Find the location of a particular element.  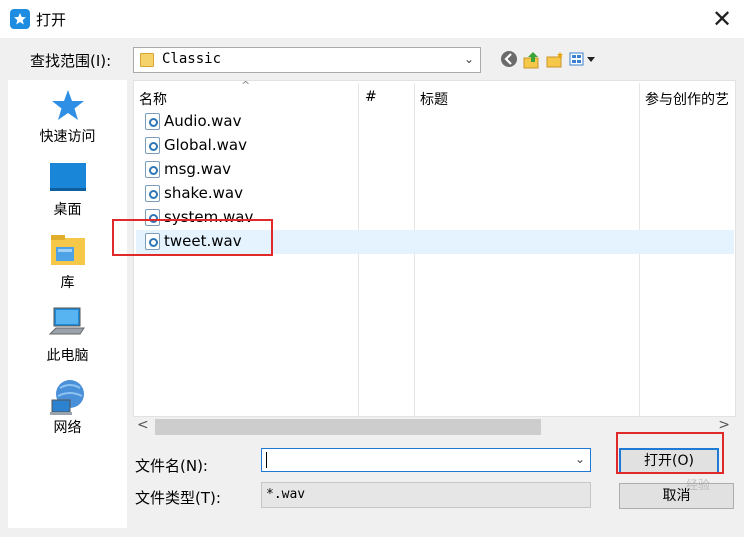

place-quick-access: 快速访问 is located at coordinates (67, 120).